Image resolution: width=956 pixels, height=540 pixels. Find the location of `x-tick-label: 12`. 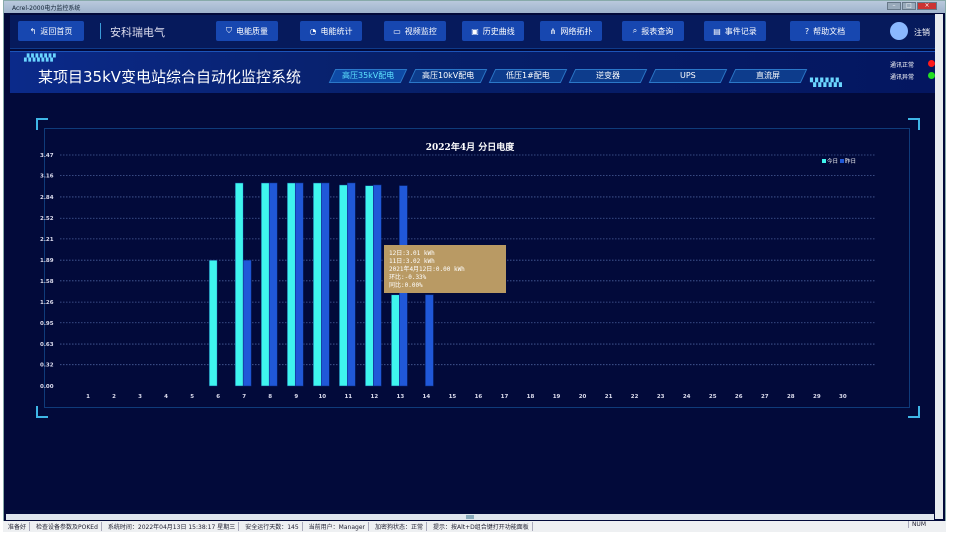

x-tick-label: 12 is located at coordinates (375, 397).